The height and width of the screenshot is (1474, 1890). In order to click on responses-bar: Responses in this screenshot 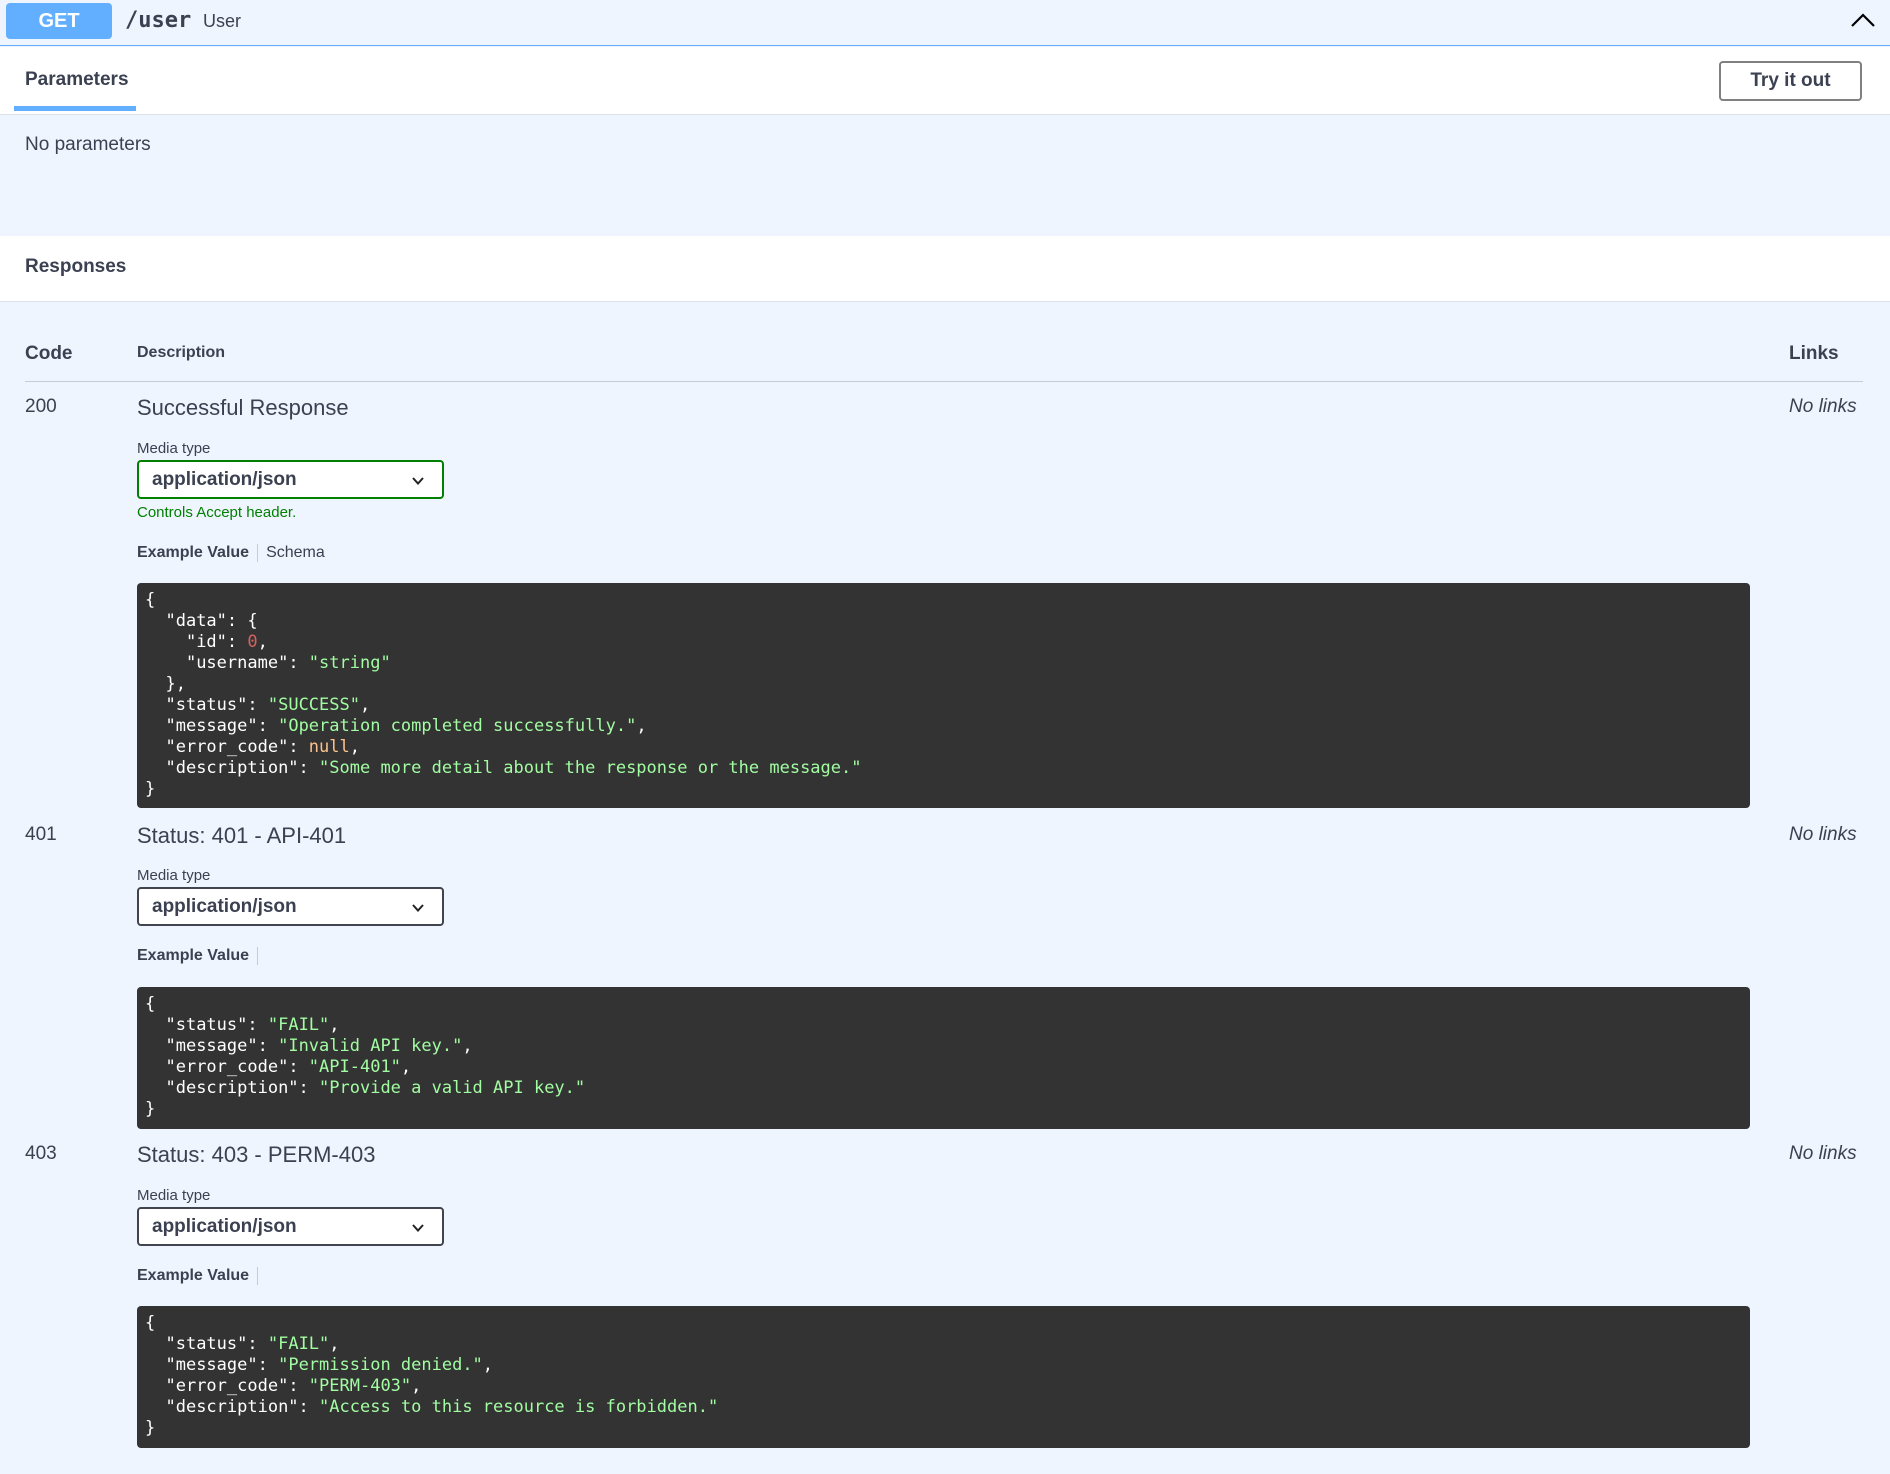, I will do `click(945, 269)`.